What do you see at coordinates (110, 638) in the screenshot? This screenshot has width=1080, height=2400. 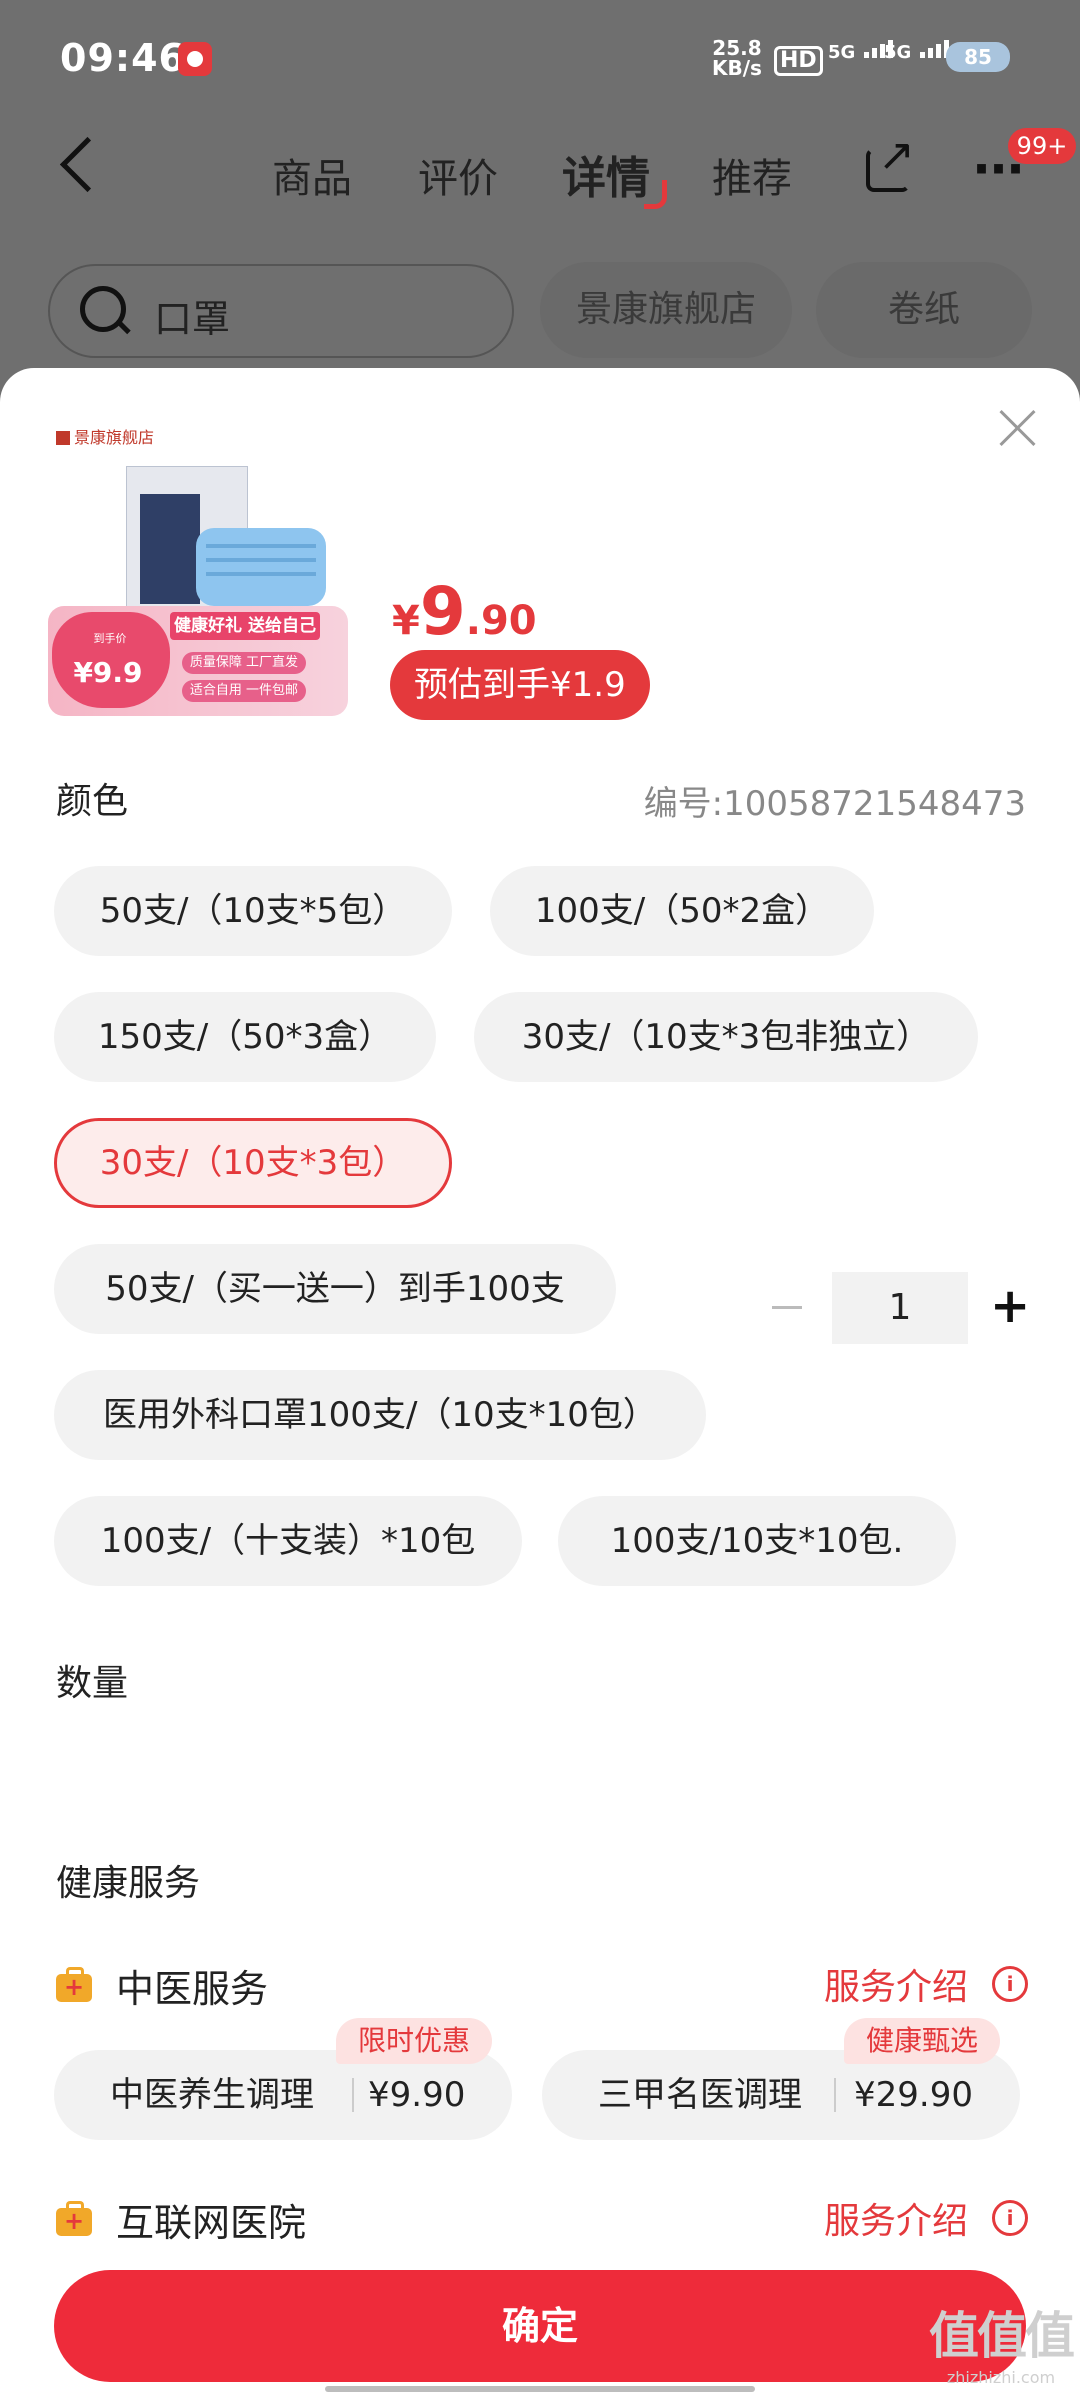 I see `image-price-label: 到手价` at bounding box center [110, 638].